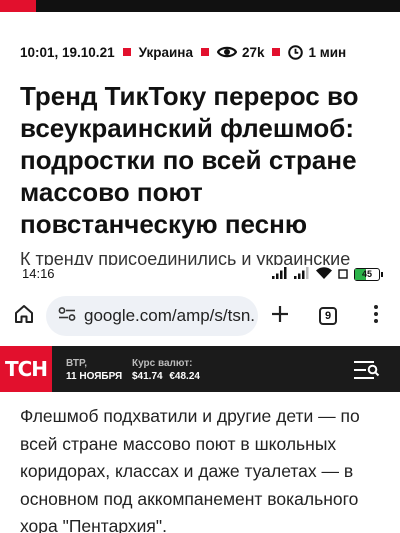 Image resolution: width=400 pixels, height=533 pixels. I want to click on home-icon, so click(24, 316).